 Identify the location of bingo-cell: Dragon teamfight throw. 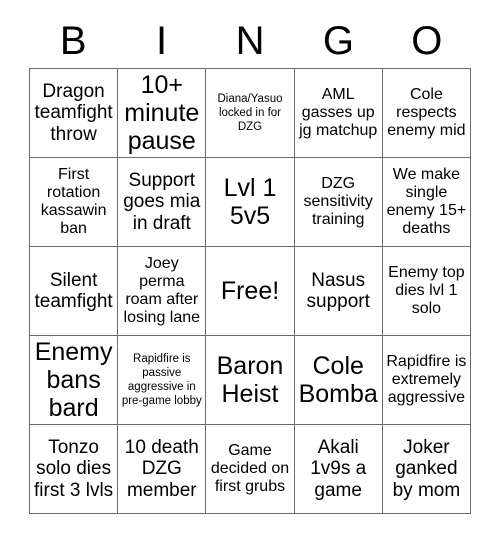
(74, 113).